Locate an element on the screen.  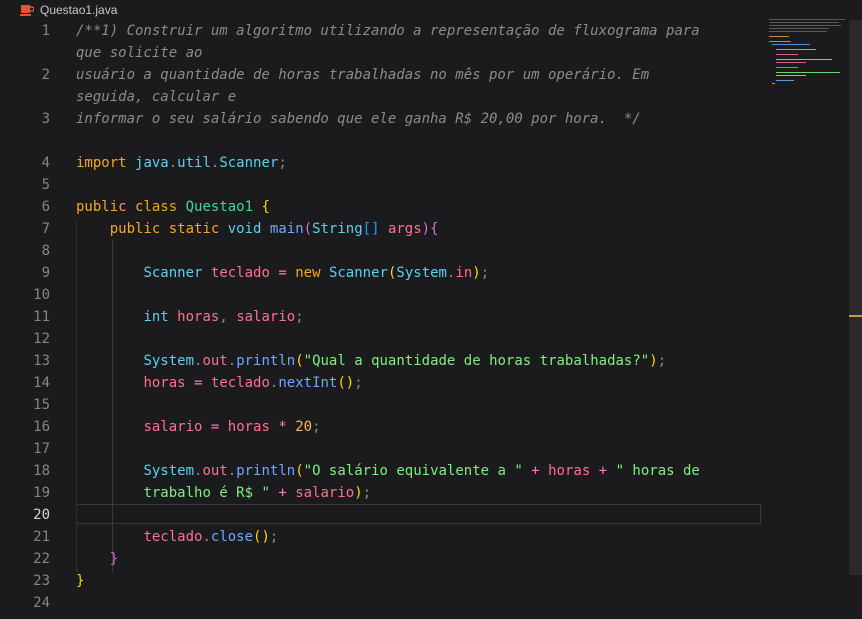
minimap is located at coordinates (807, 51).